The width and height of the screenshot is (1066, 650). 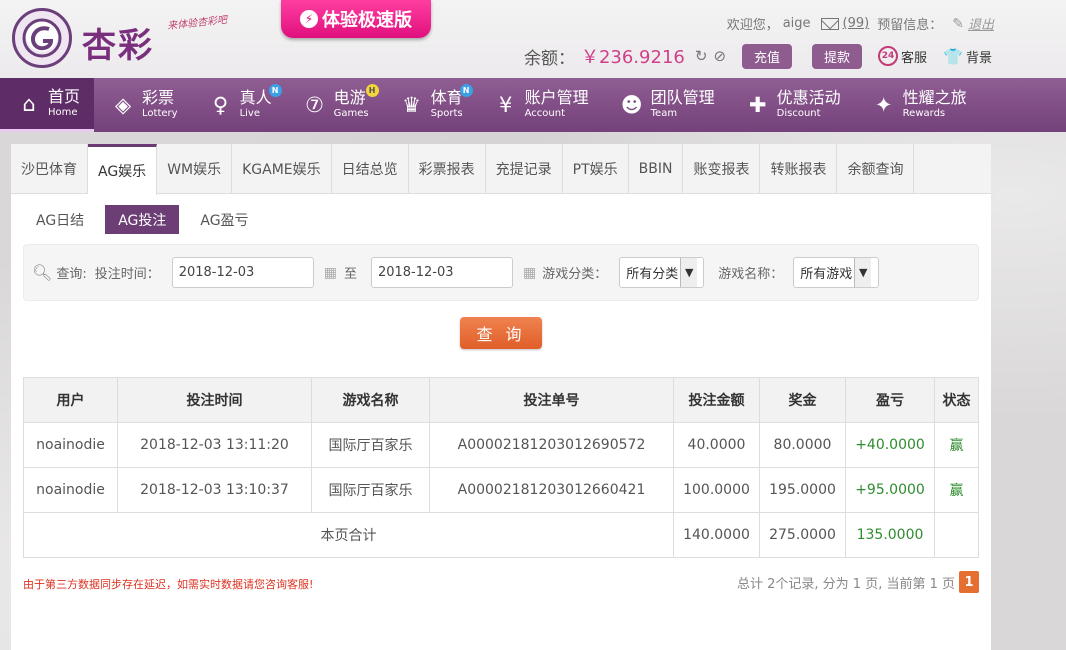 I want to click on withdraw-button: 提款, so click(x=837, y=56).